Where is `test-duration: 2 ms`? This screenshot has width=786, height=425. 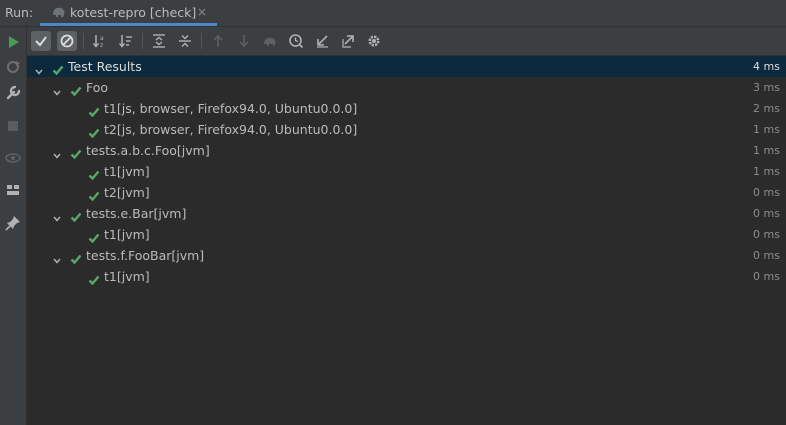
test-duration: 2 ms is located at coordinates (766, 108).